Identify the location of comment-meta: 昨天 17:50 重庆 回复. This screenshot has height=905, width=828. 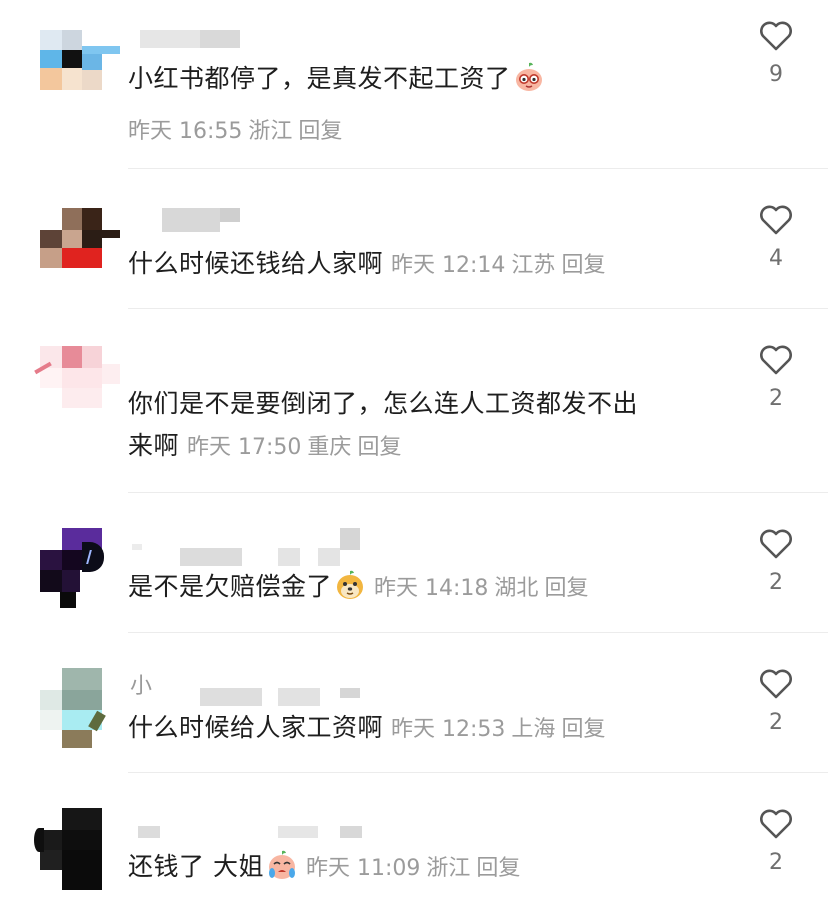
(294, 447).